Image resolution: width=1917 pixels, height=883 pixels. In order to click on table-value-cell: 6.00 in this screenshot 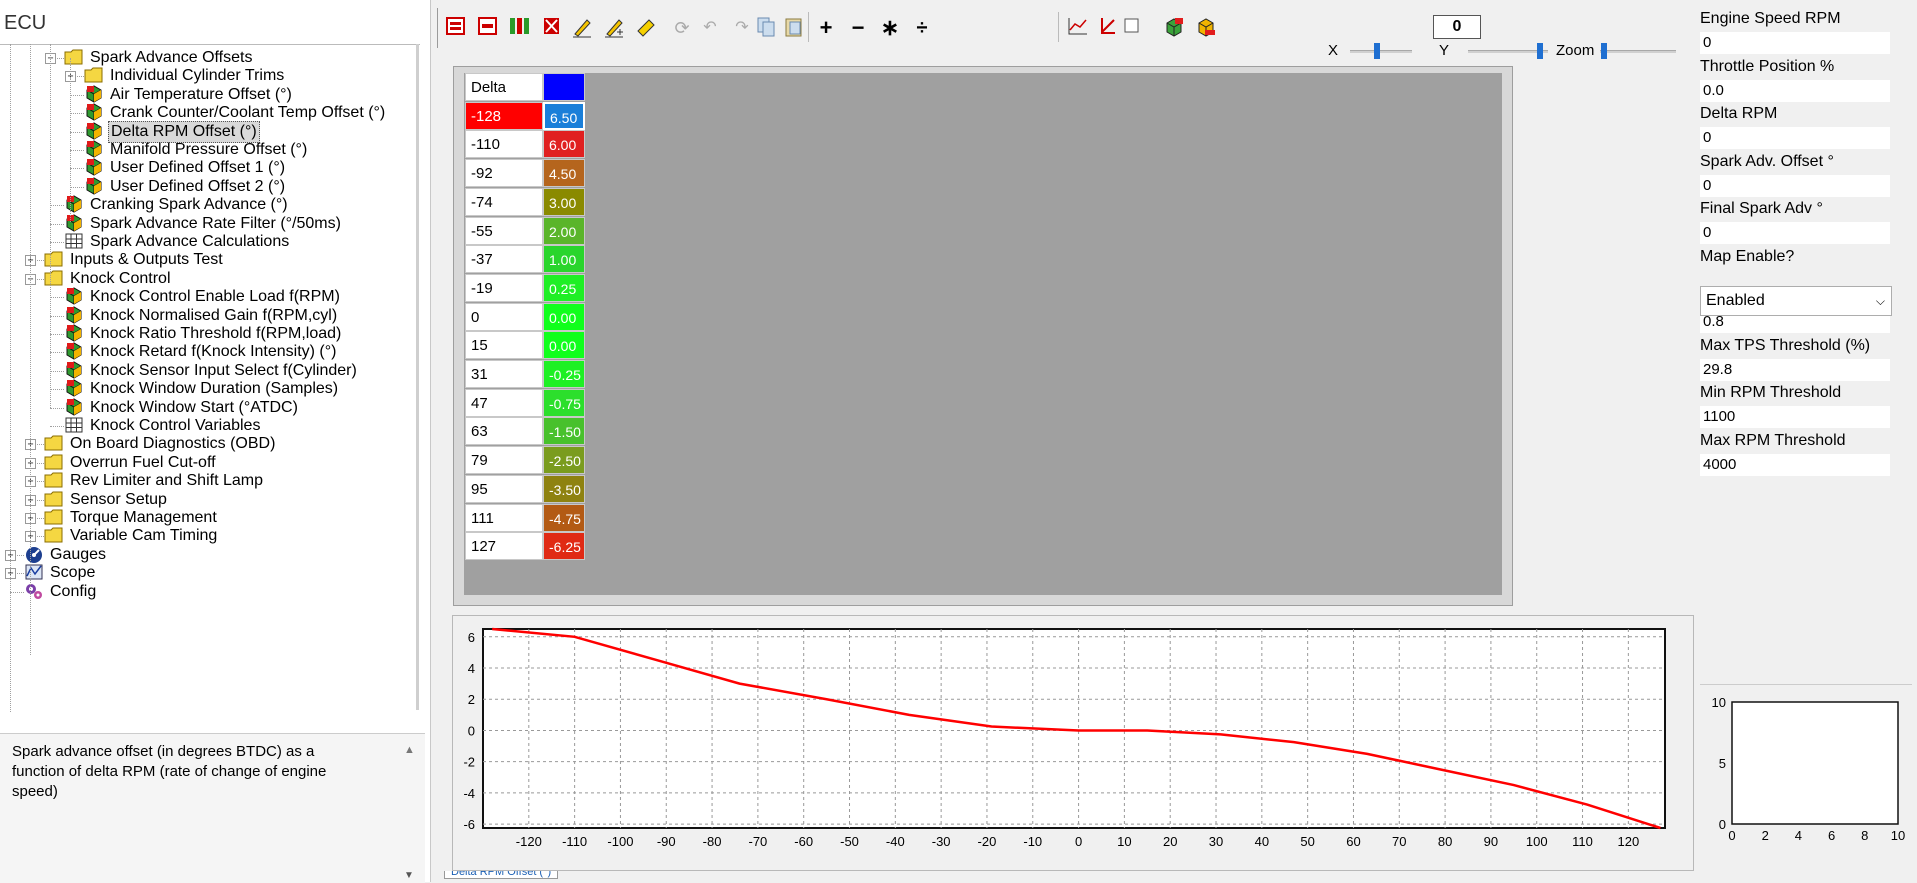, I will do `click(564, 144)`.